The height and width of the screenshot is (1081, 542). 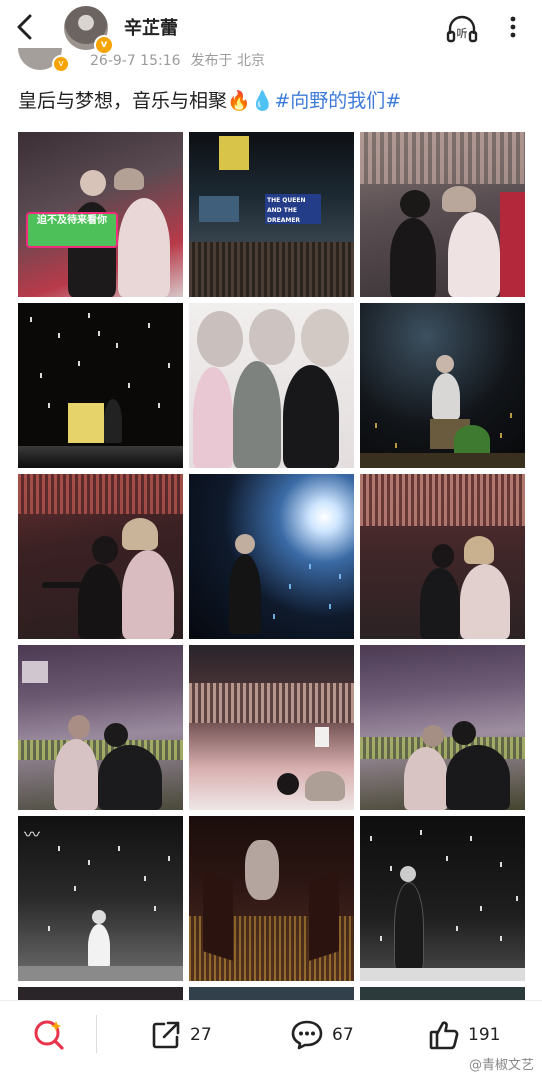 What do you see at coordinates (343, 1035) in the screenshot?
I see `comment-count: 67` at bounding box center [343, 1035].